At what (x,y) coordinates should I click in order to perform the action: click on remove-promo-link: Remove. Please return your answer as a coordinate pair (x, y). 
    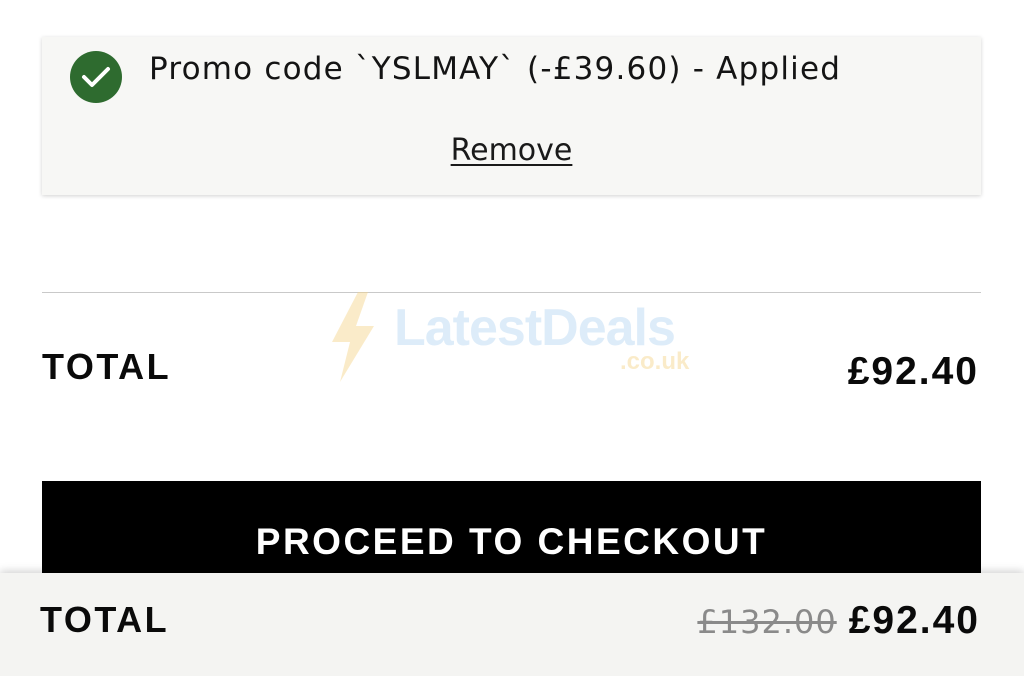
    Looking at the image, I should click on (512, 150).